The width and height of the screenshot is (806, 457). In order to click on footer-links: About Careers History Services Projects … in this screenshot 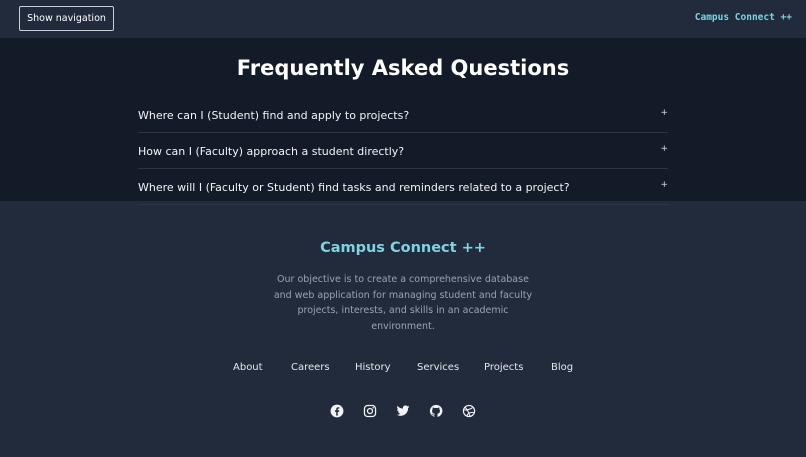, I will do `click(403, 370)`.